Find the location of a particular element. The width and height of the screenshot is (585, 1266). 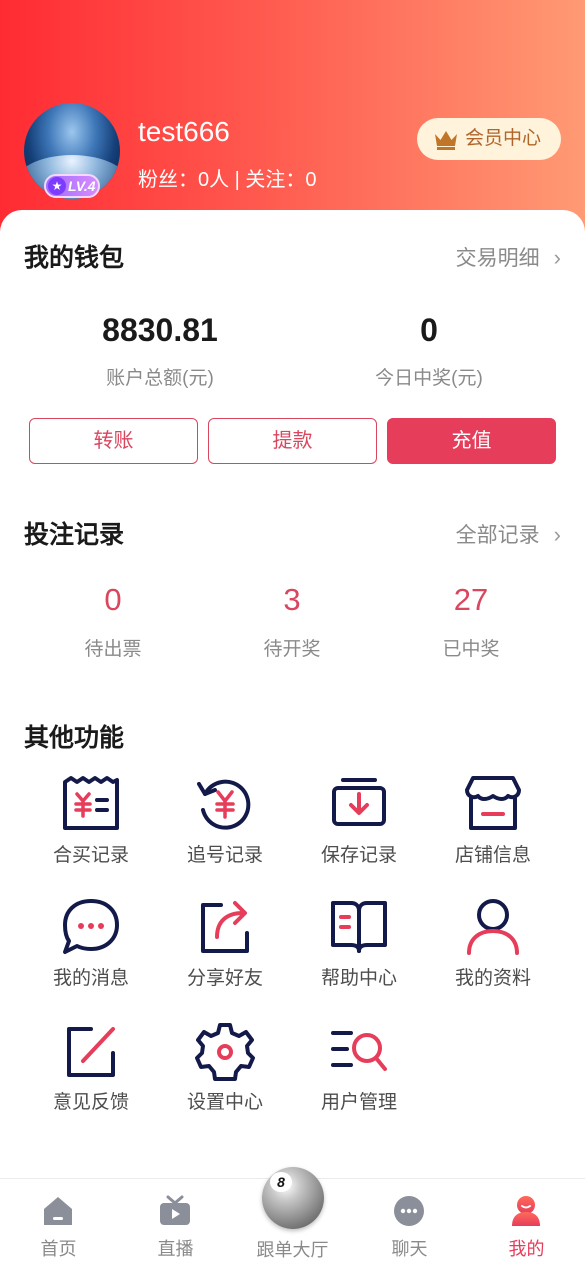

transfer-button: 转账 is located at coordinates (113, 441).